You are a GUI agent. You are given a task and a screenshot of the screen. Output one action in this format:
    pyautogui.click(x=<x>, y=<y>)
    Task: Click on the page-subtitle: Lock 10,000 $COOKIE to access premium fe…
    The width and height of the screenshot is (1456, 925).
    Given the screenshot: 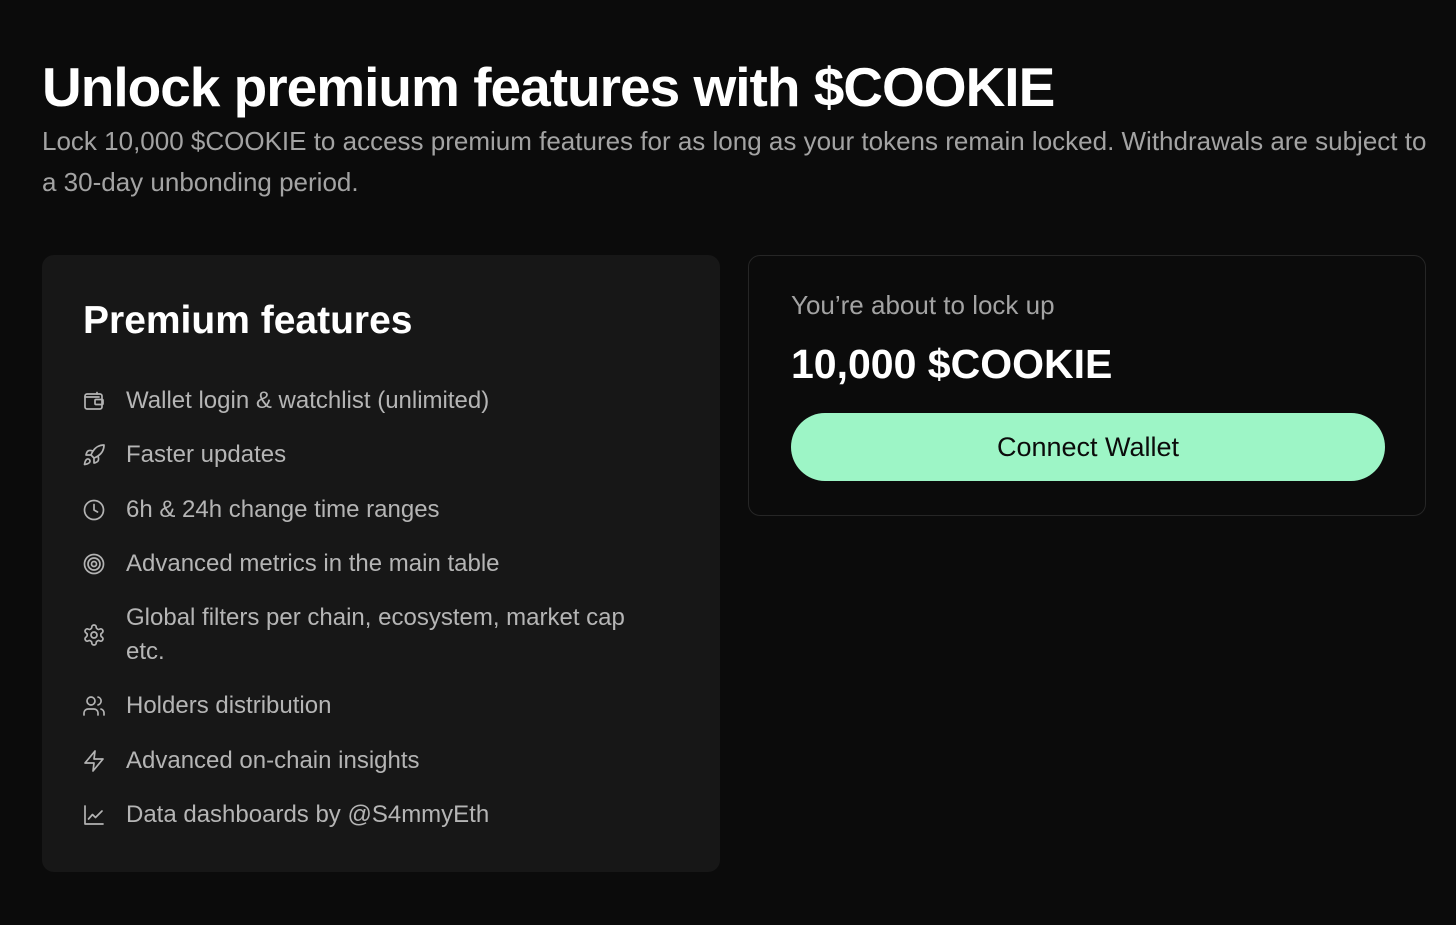 What is the action you would take?
    pyautogui.click(x=734, y=161)
    